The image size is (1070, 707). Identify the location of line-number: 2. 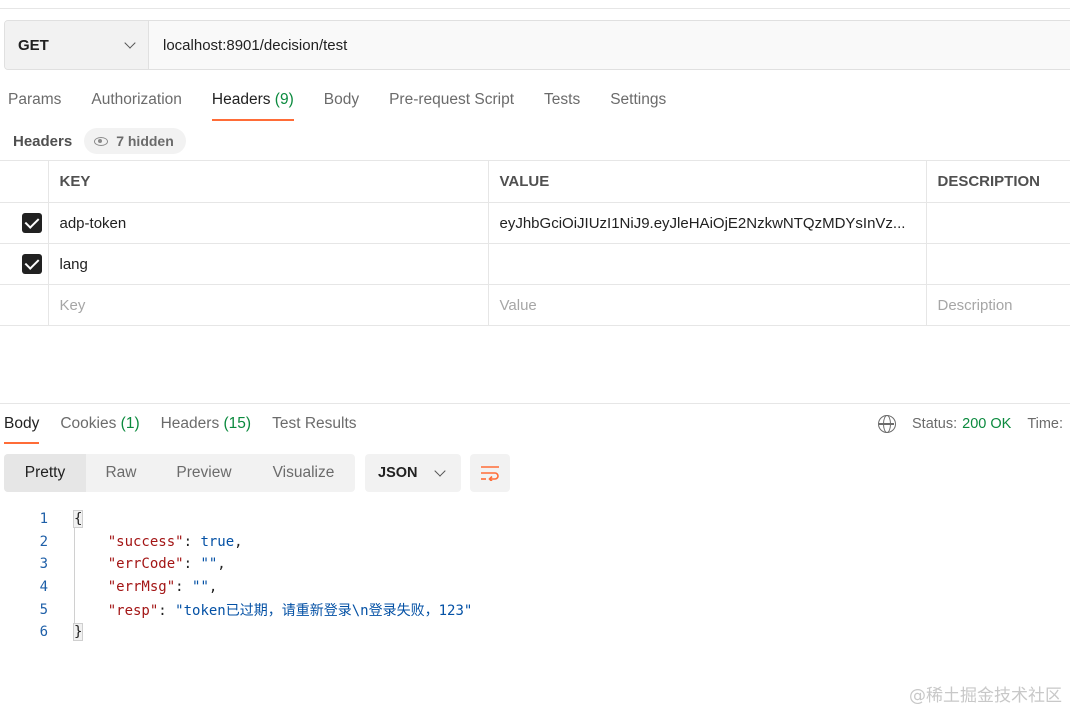
(43, 541).